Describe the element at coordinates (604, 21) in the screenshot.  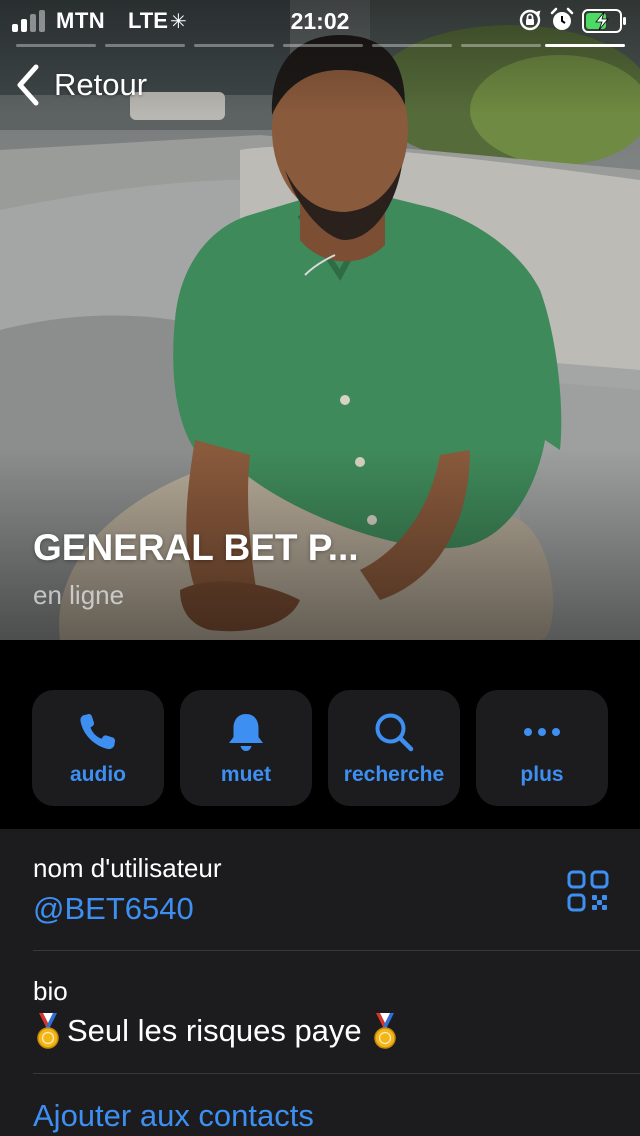
I see `battery-icon` at that location.